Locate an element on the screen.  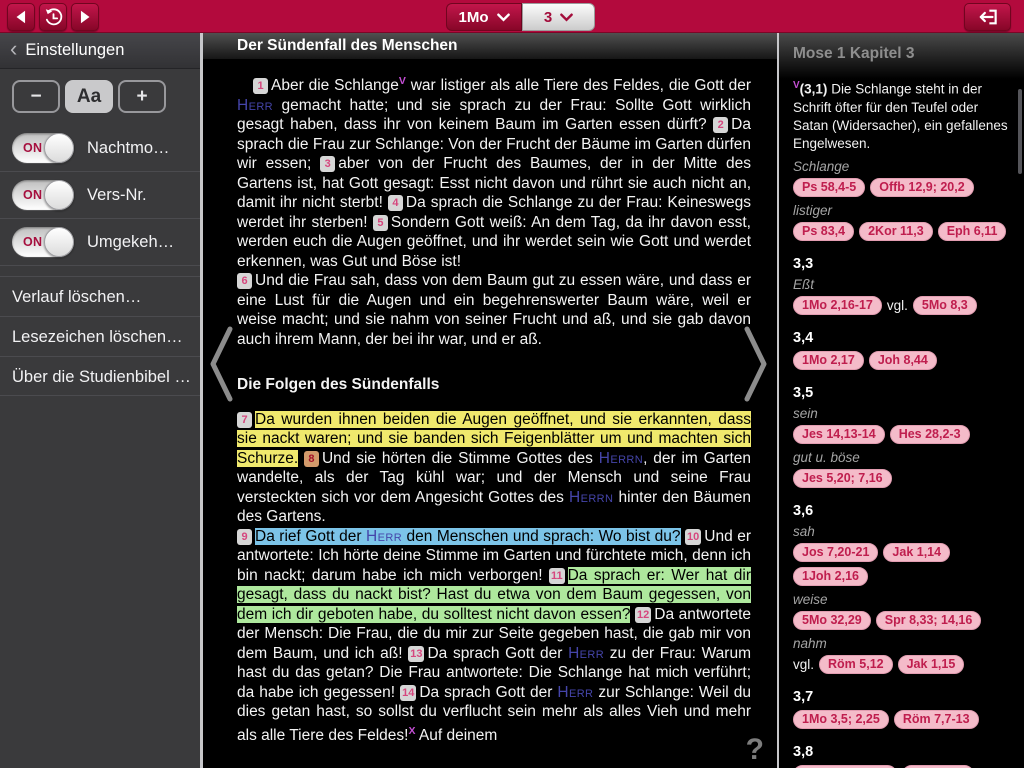
verse-ref-heading: 3,8 is located at coordinates (803, 751).